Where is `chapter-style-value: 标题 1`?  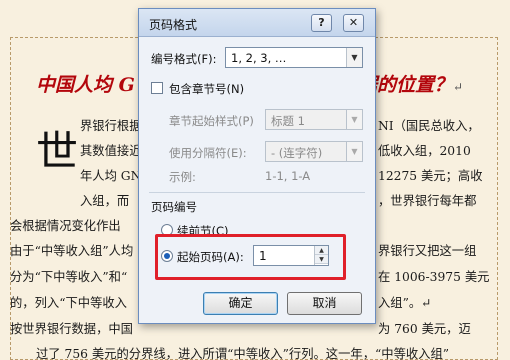
chapter-style-value: 标题 1 is located at coordinates (288, 121).